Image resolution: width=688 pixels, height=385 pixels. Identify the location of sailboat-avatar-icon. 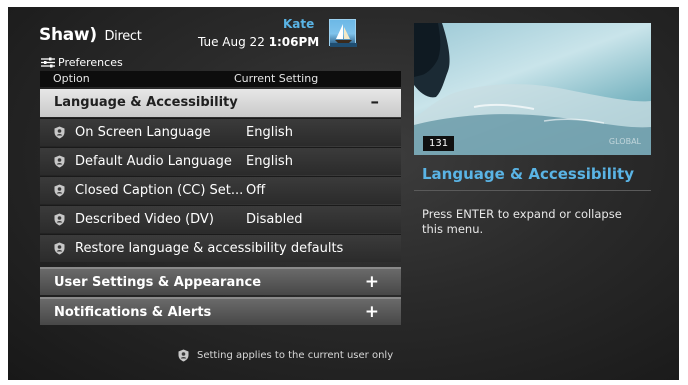
(343, 33).